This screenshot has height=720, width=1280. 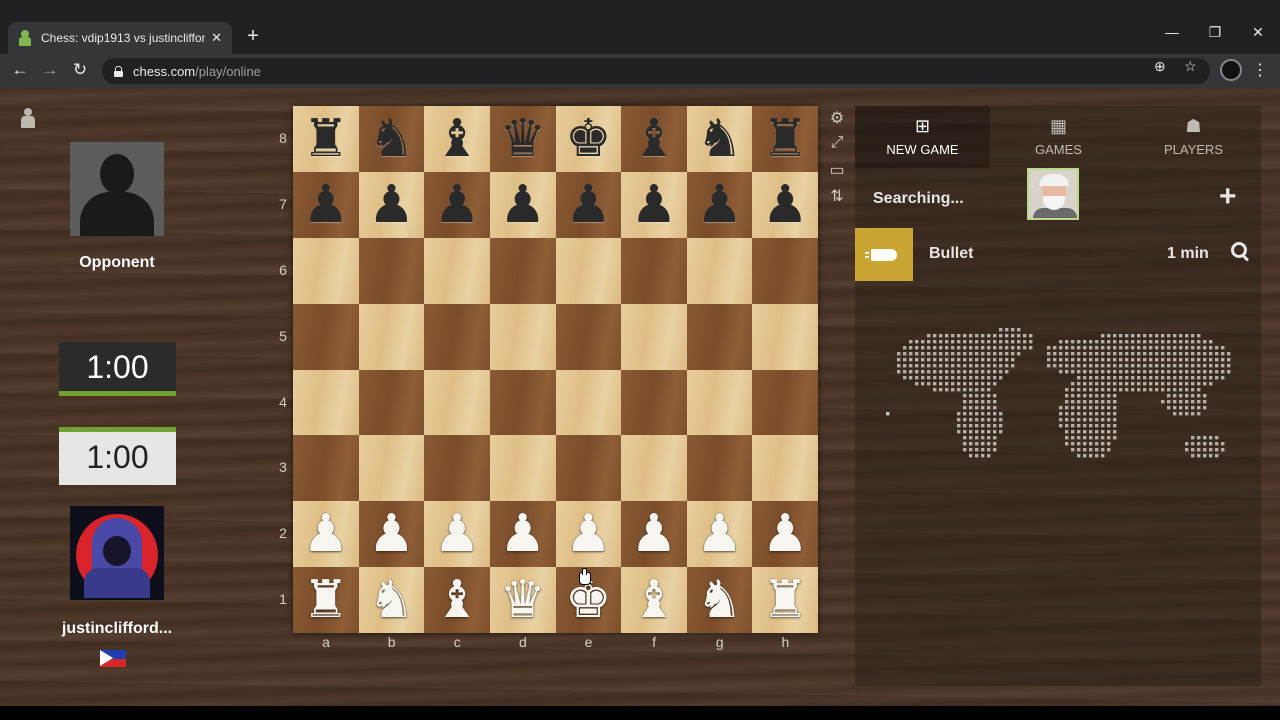 I want to click on square-g1: ♞, so click(x=719, y=600).